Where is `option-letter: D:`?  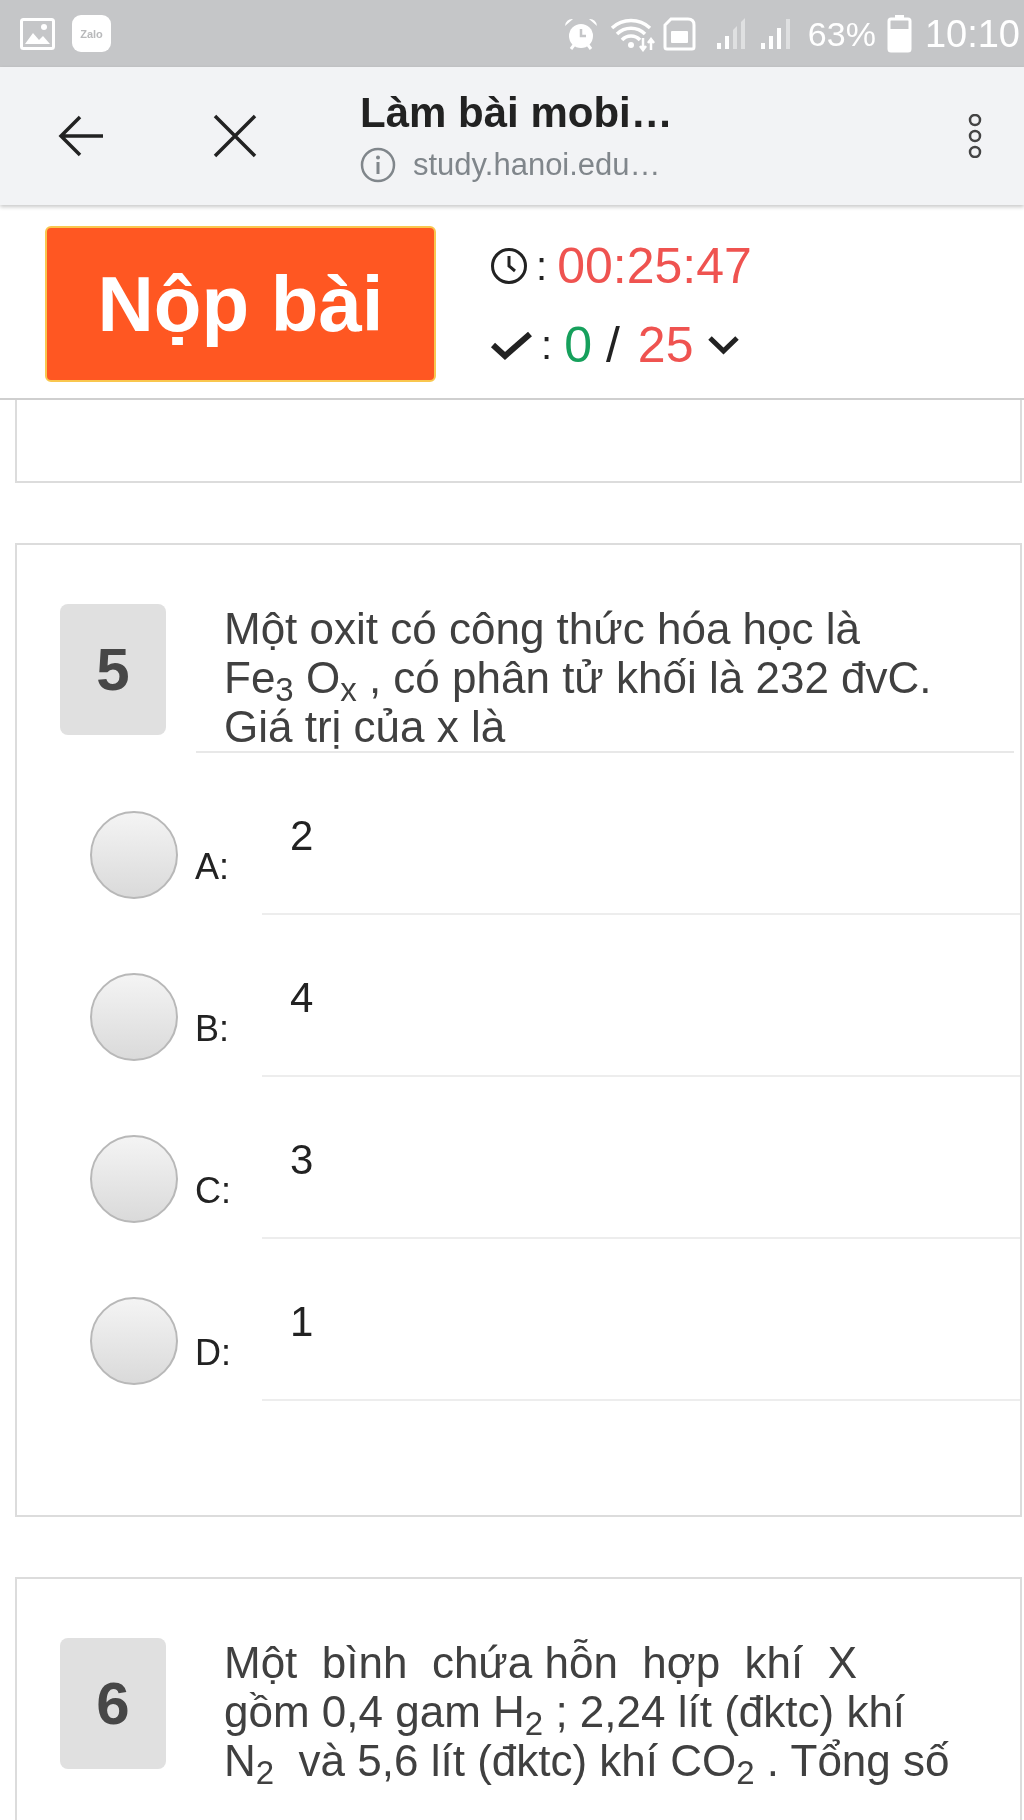
option-letter: D: is located at coordinates (213, 1352).